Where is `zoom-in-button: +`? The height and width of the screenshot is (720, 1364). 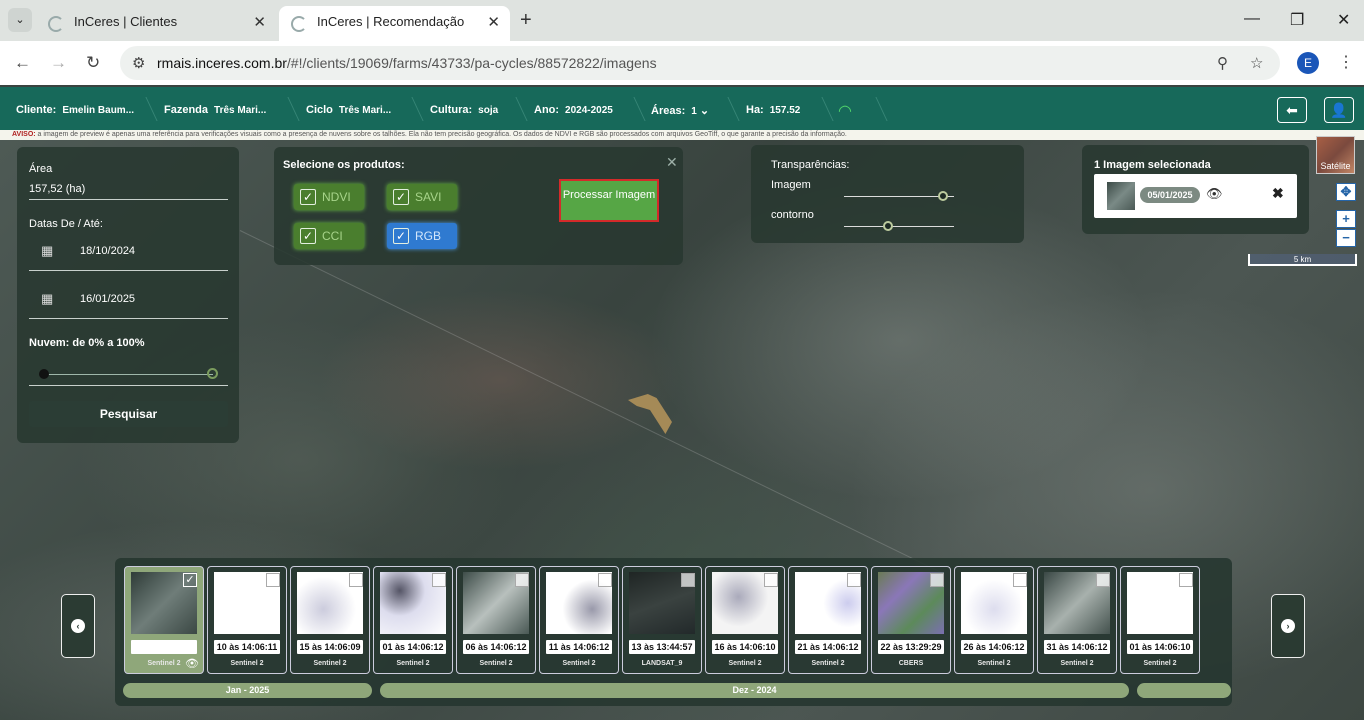
zoom-in-button: + is located at coordinates (1346, 219).